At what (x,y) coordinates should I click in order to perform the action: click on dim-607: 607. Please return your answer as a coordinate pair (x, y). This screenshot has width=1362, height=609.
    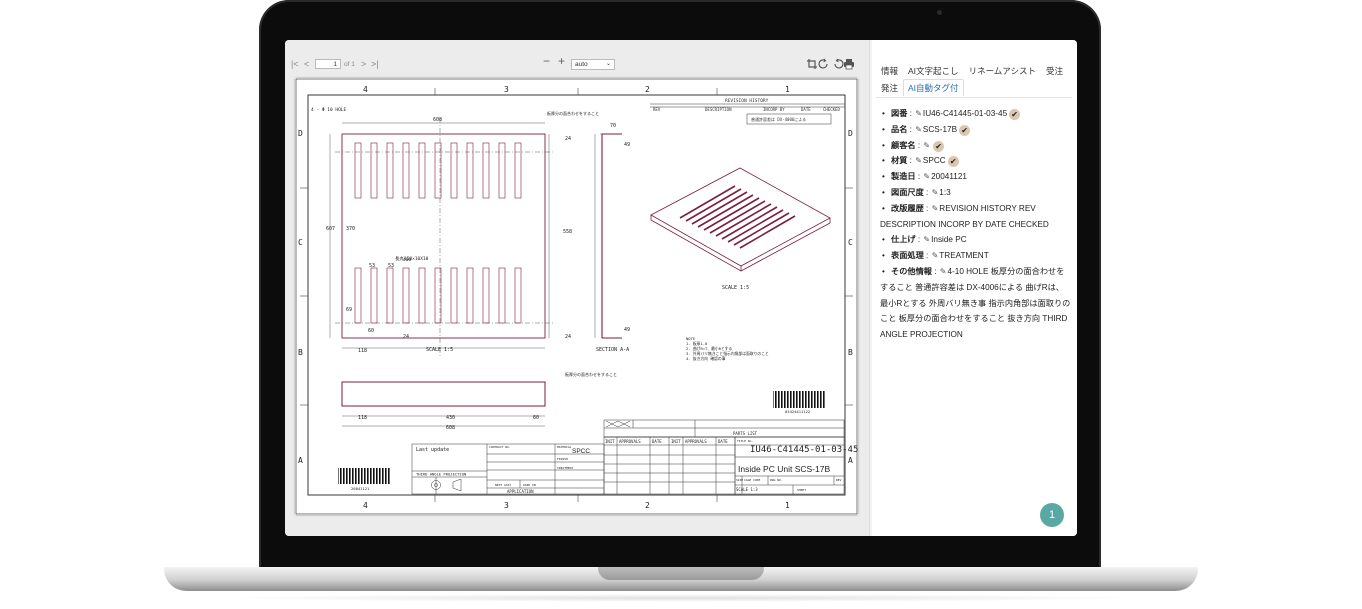
    Looking at the image, I should click on (330, 229).